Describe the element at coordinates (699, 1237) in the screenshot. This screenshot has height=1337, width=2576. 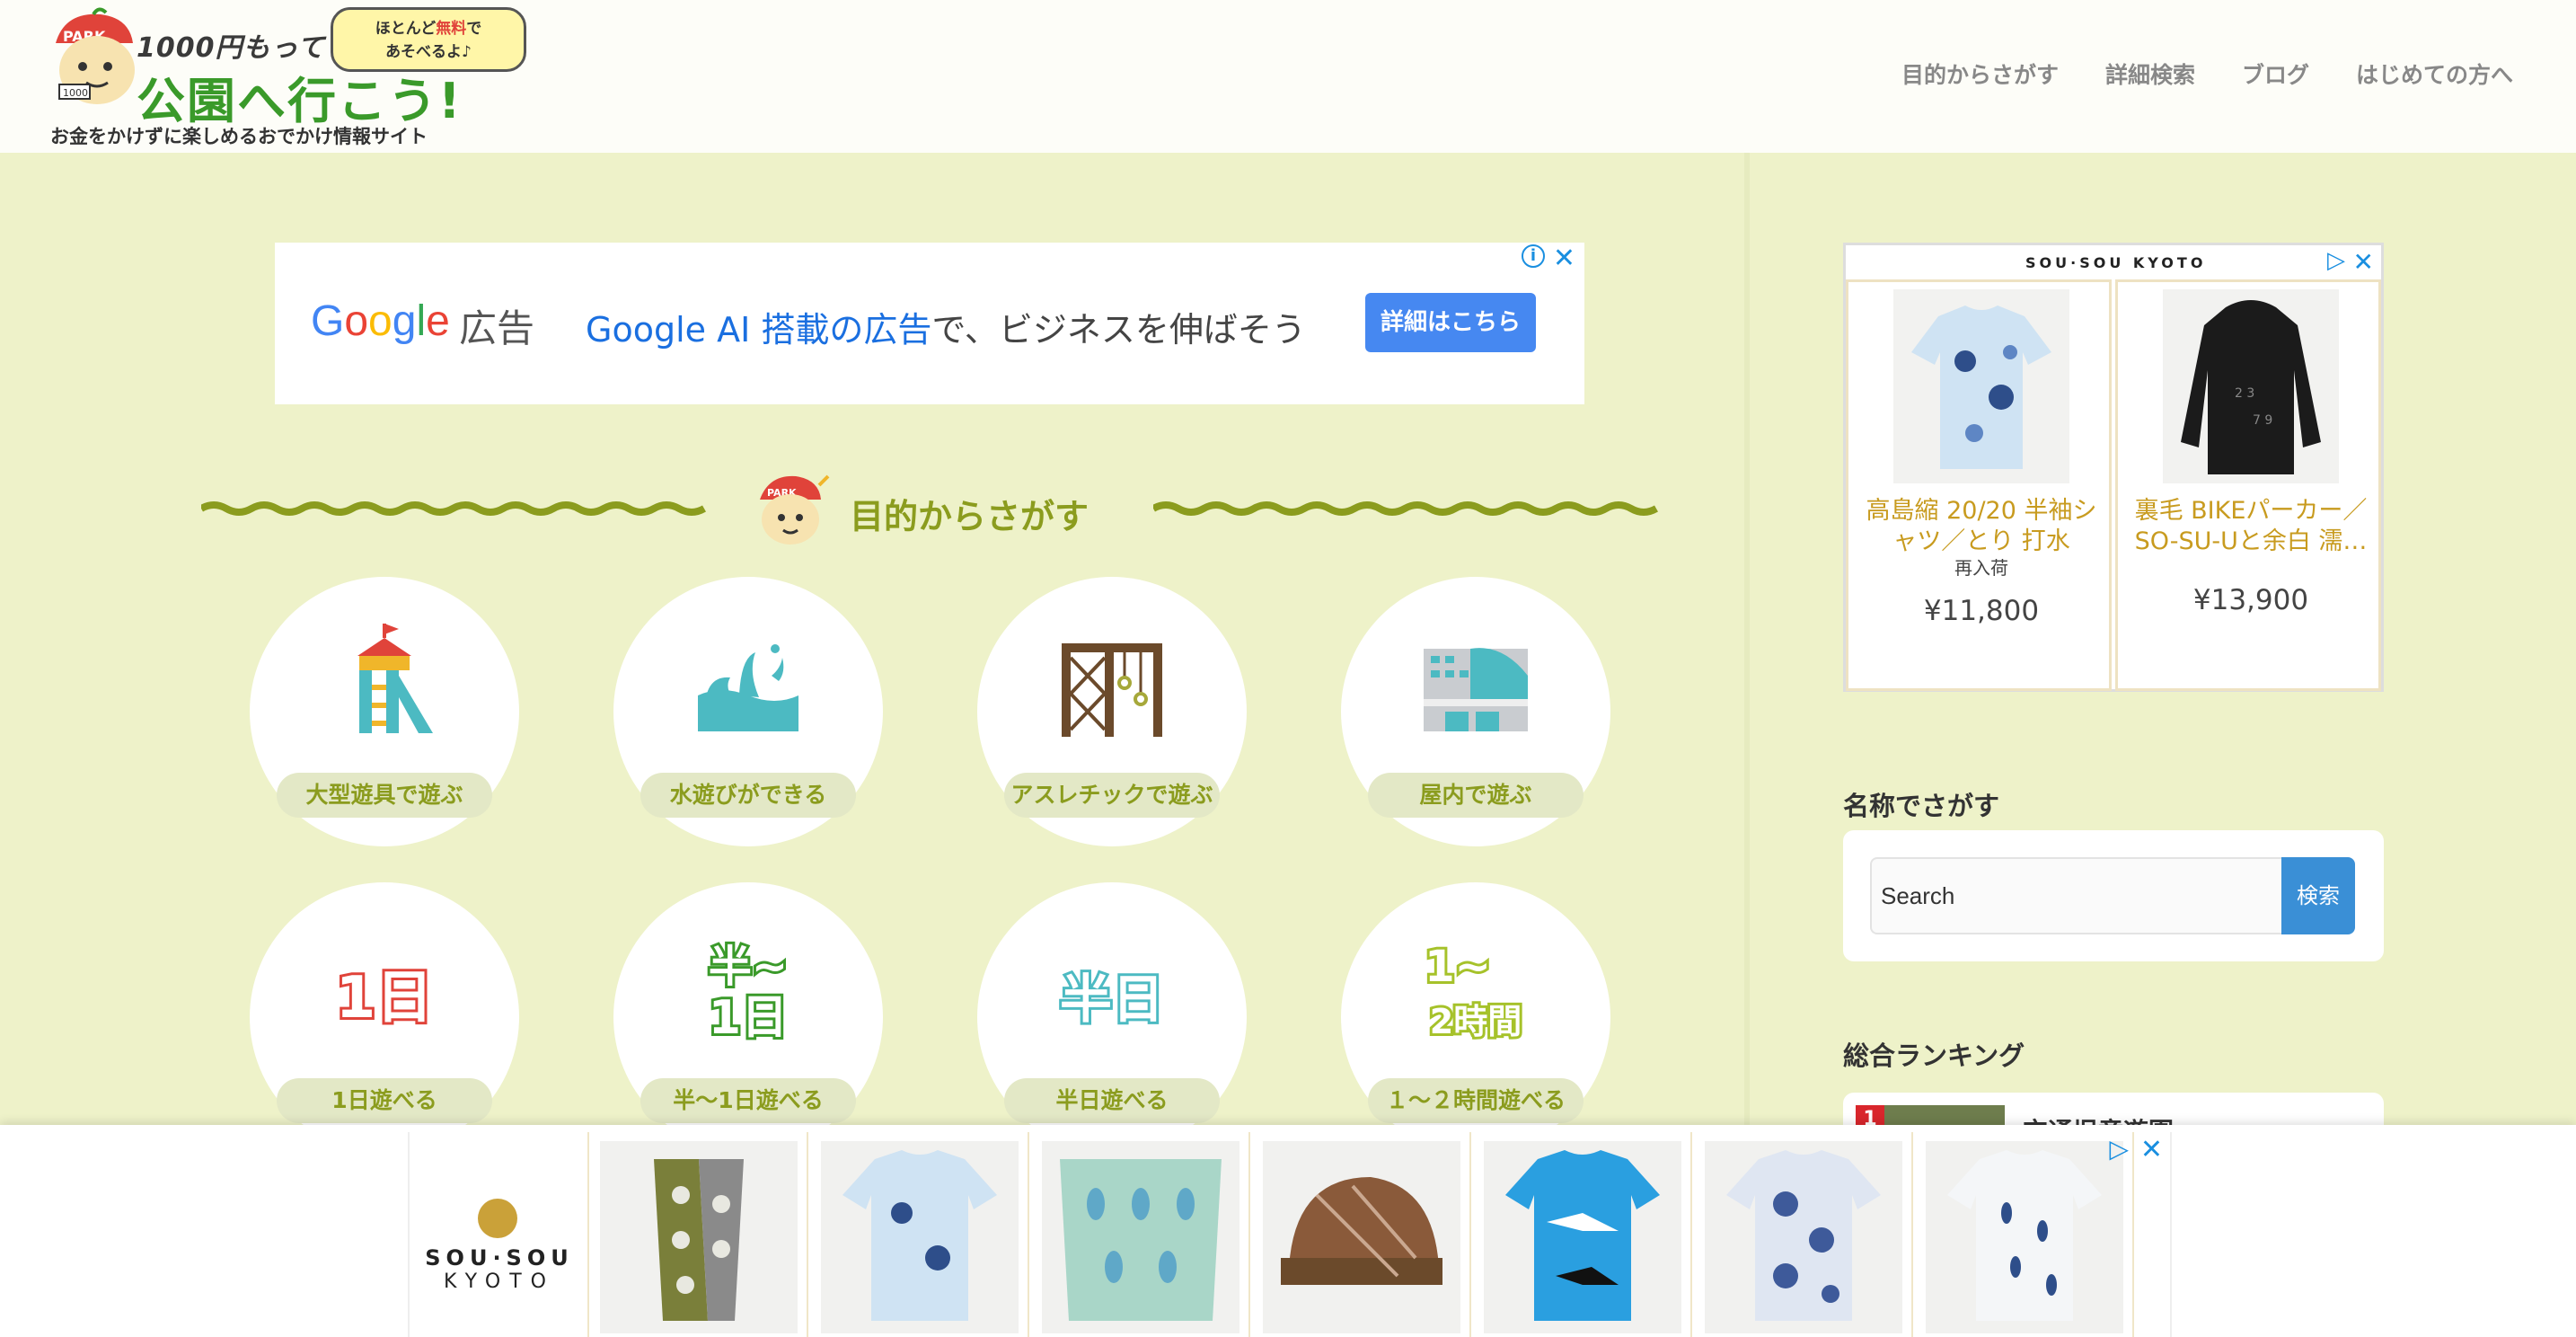
I see `scarf-image` at that location.